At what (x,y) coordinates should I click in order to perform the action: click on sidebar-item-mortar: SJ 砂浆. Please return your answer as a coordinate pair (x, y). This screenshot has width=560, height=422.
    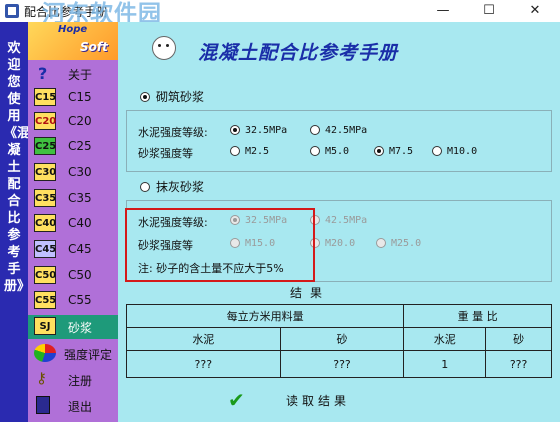
    Looking at the image, I should click on (73, 327).